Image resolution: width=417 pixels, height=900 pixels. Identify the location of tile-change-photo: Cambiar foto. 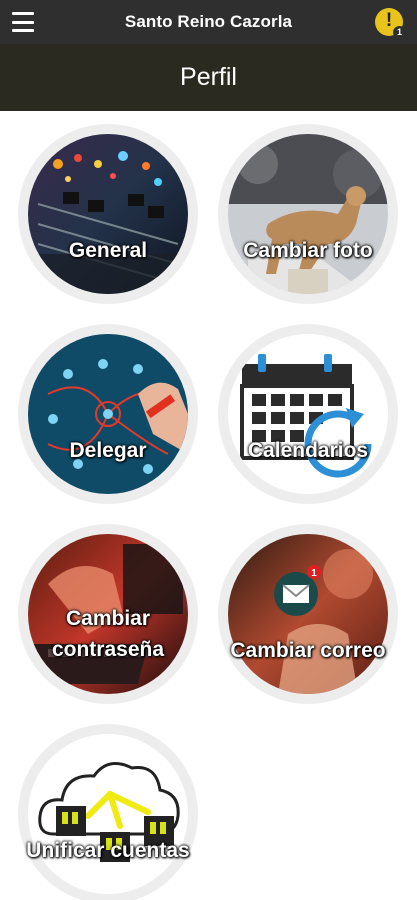
(308, 214).